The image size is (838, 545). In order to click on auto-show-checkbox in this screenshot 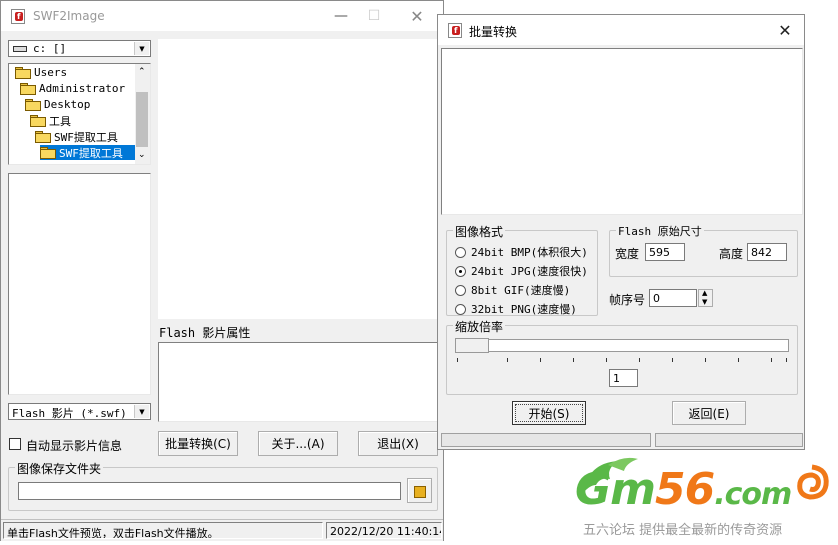, I will do `click(15, 444)`.